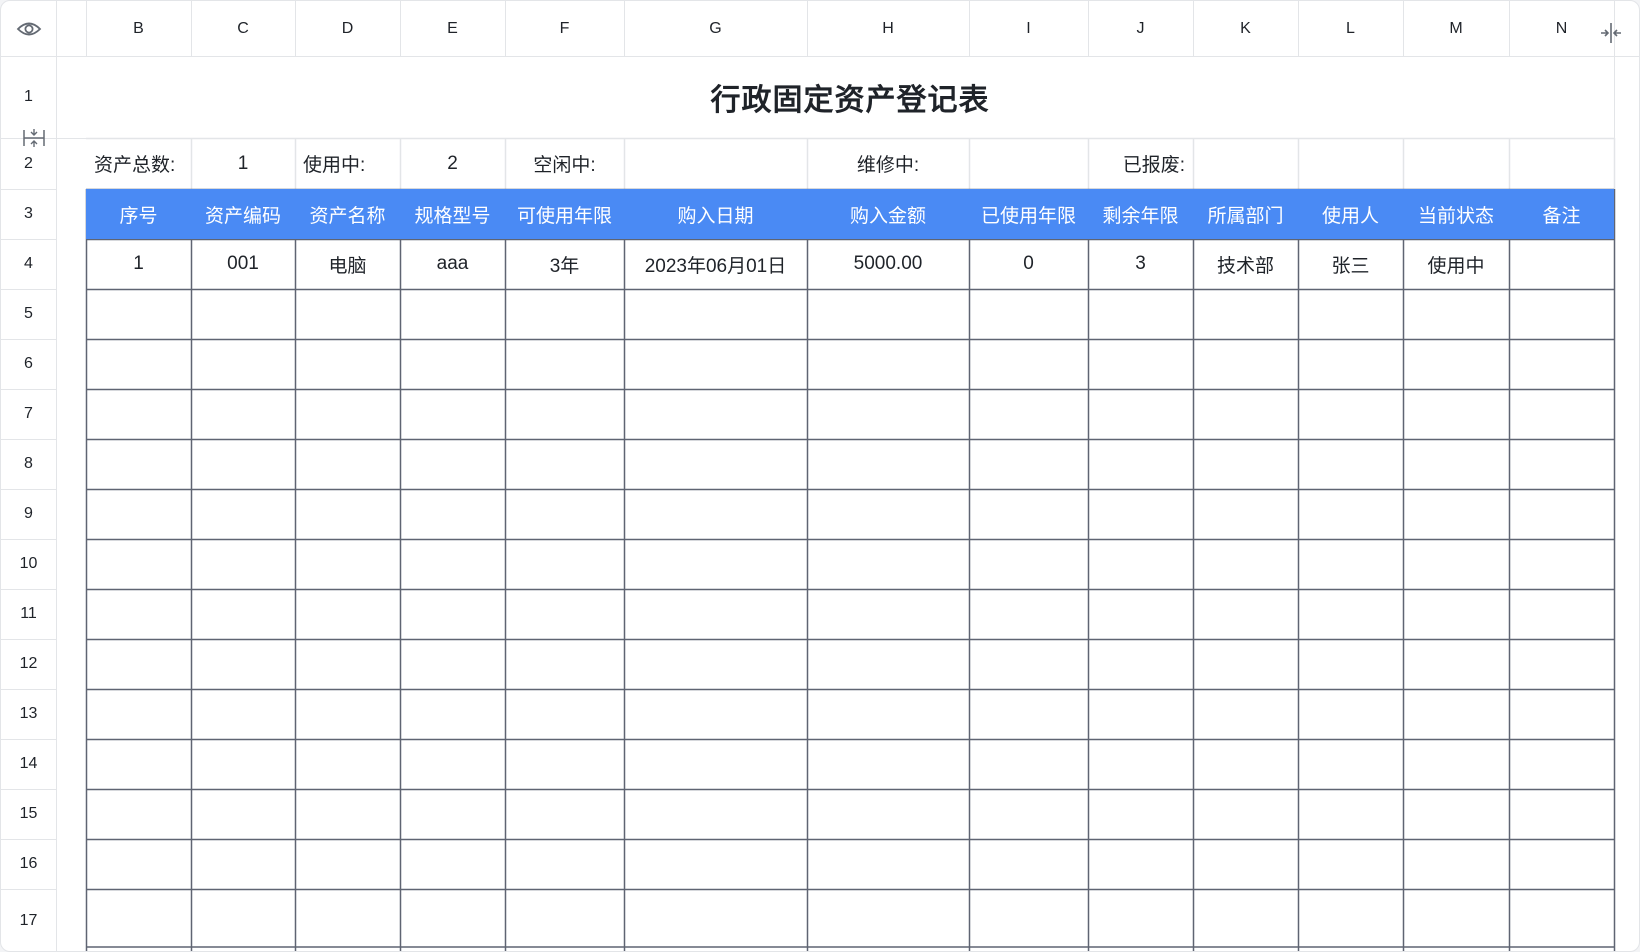  Describe the element at coordinates (1028, 163) in the screenshot. I see `repair-value` at that location.